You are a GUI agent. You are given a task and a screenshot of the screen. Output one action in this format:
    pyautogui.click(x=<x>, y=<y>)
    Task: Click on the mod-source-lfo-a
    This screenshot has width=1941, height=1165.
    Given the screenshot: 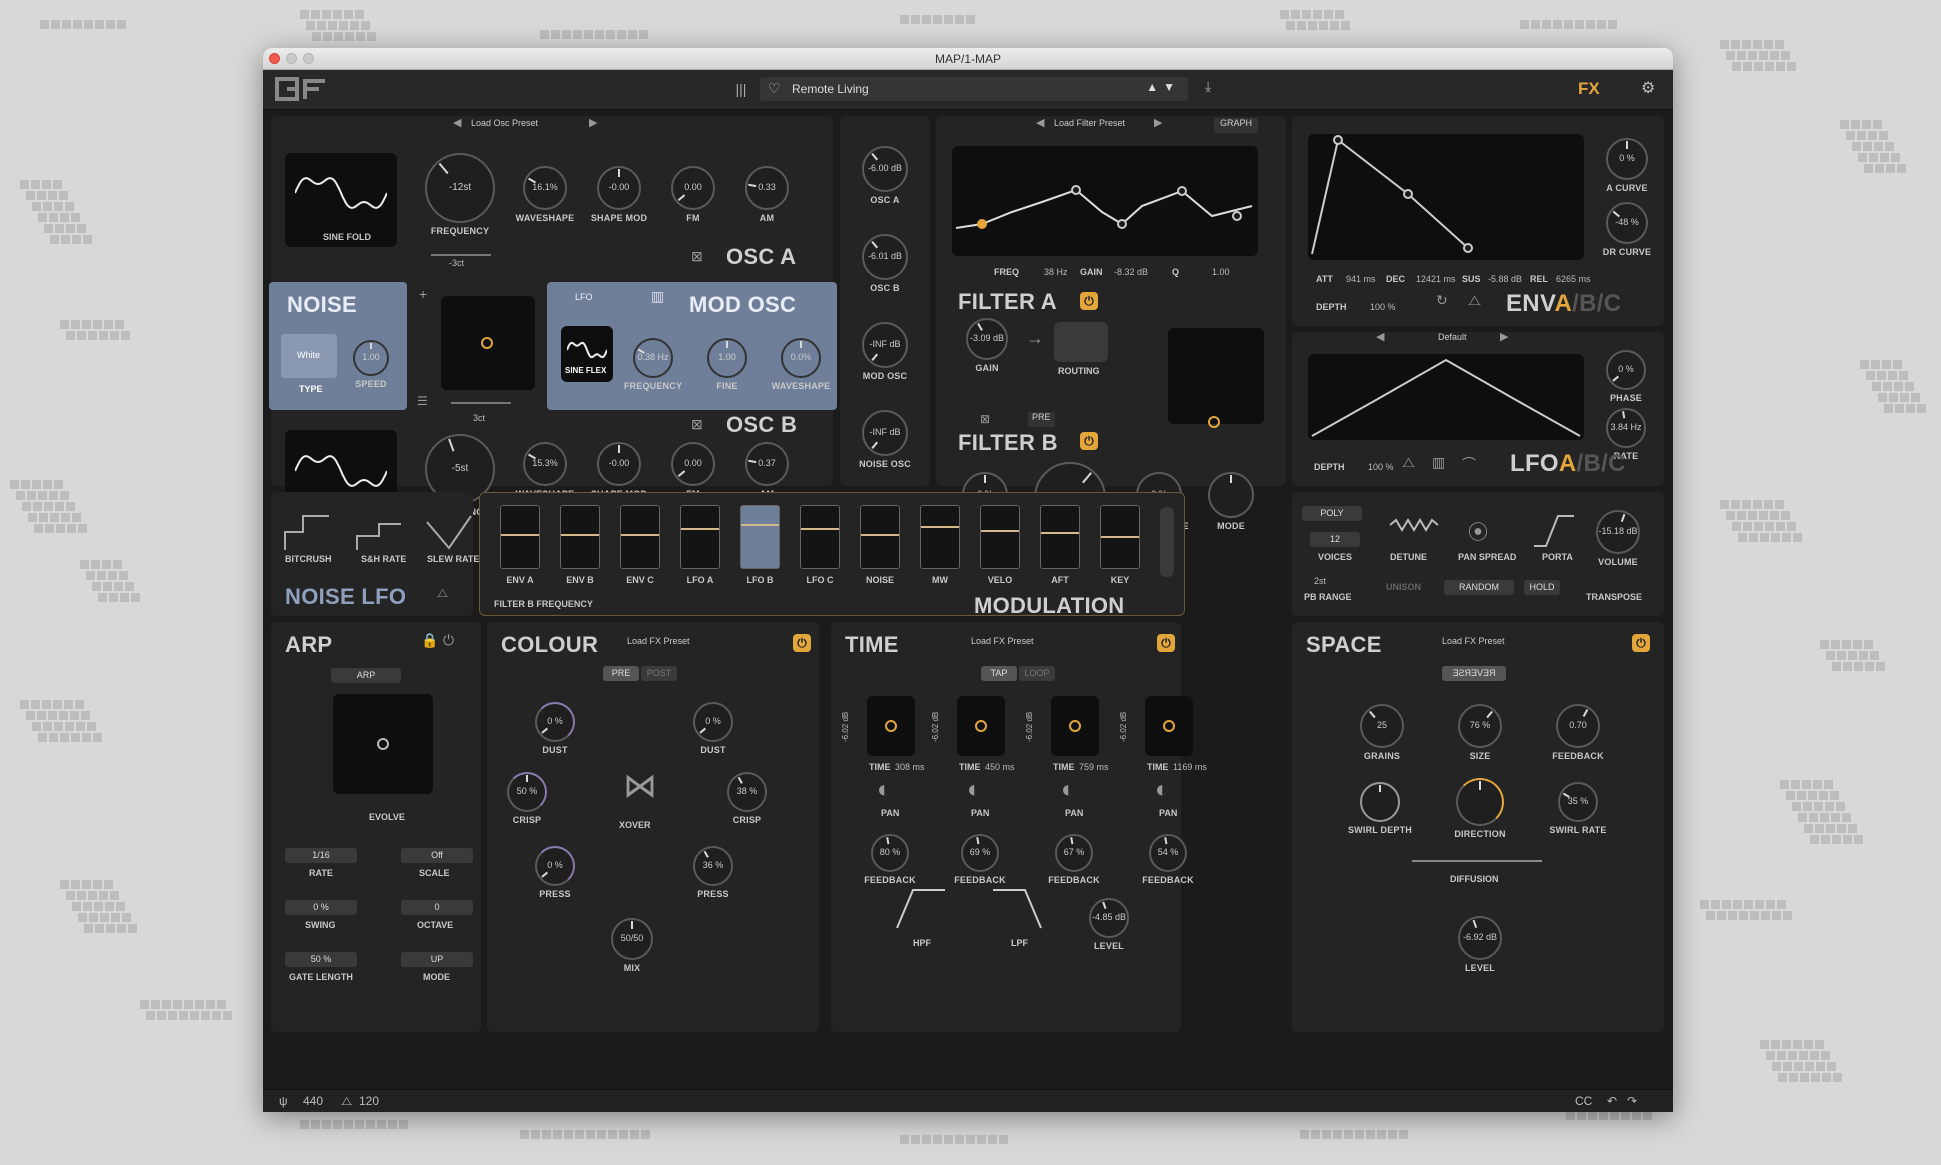 What is the action you would take?
    pyautogui.click(x=700, y=537)
    